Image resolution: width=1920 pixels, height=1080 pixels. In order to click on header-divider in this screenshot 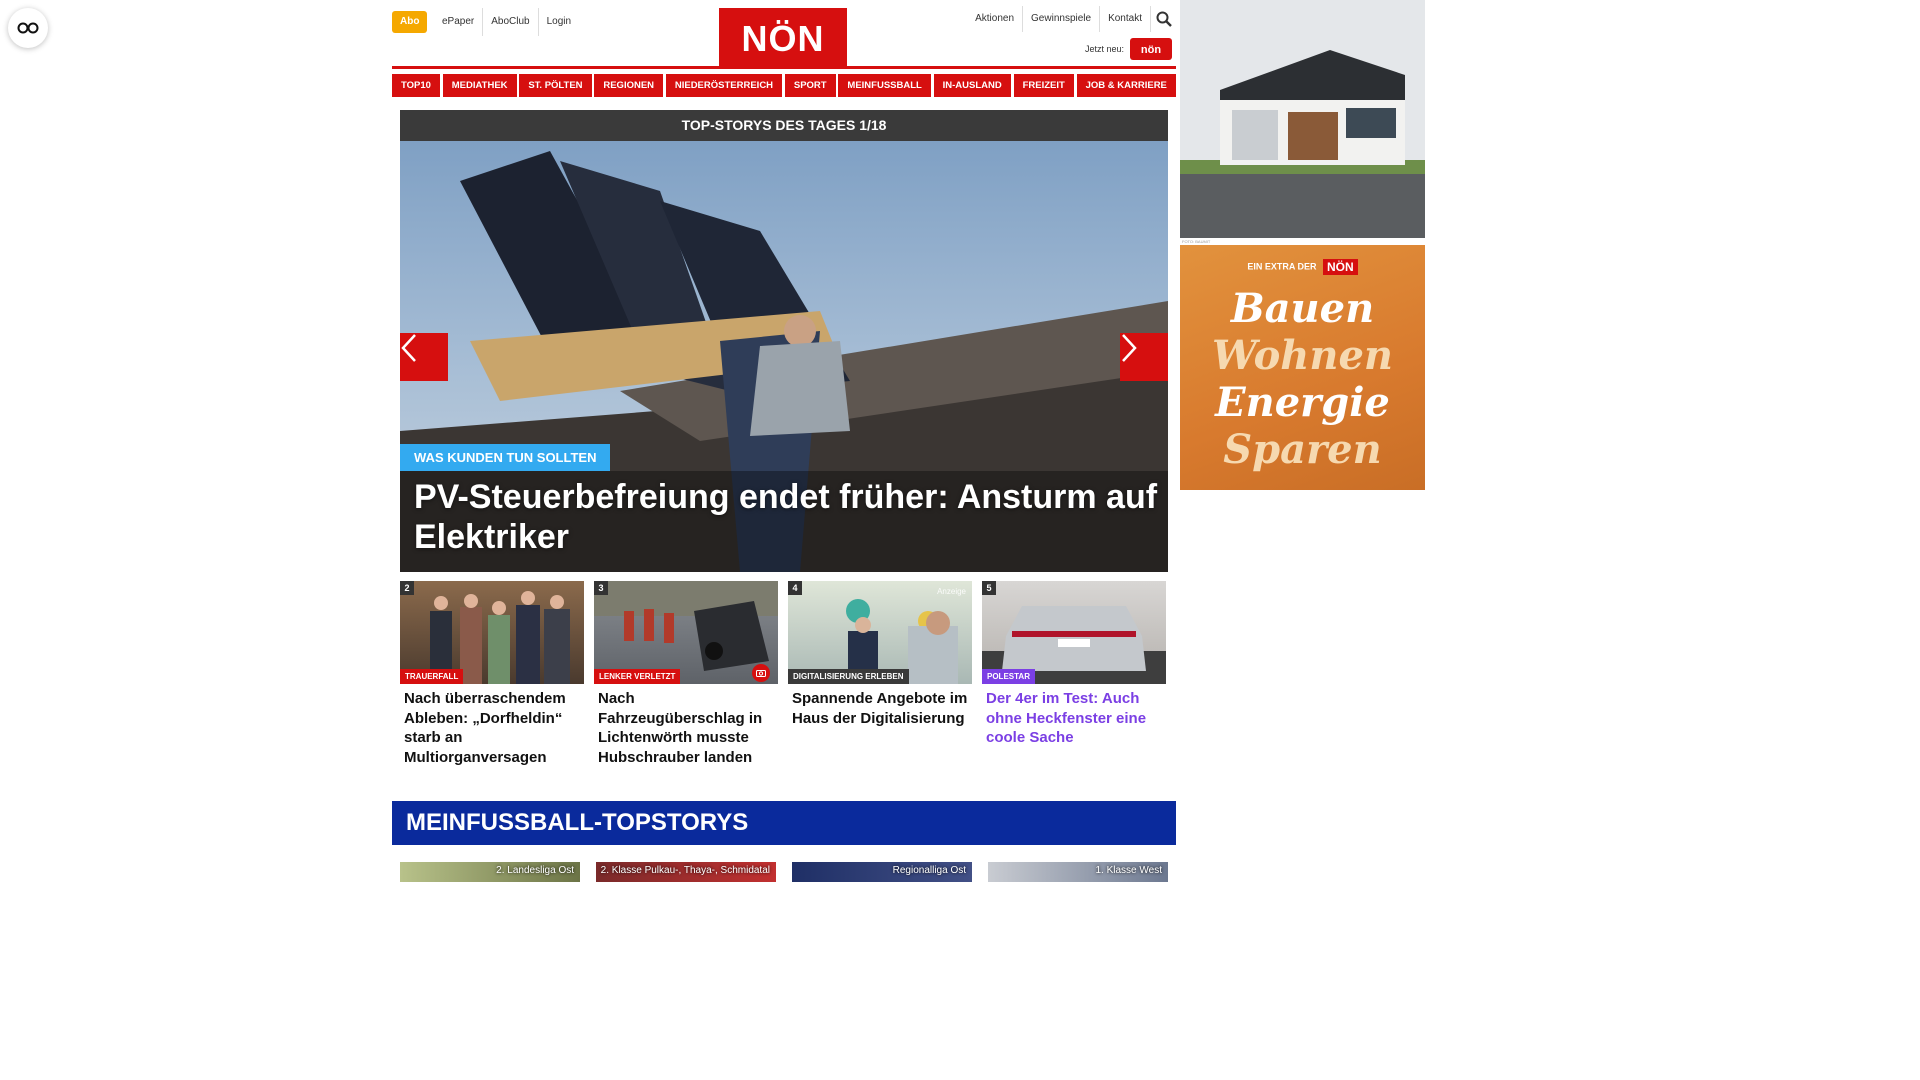, I will do `click(784, 67)`.